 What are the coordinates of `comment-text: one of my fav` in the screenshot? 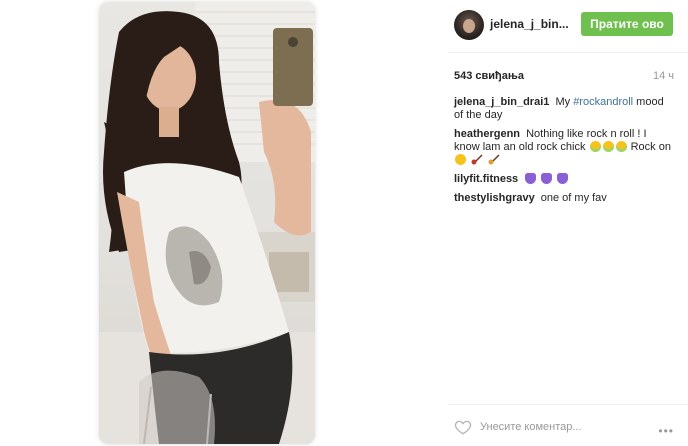 It's located at (573, 198).